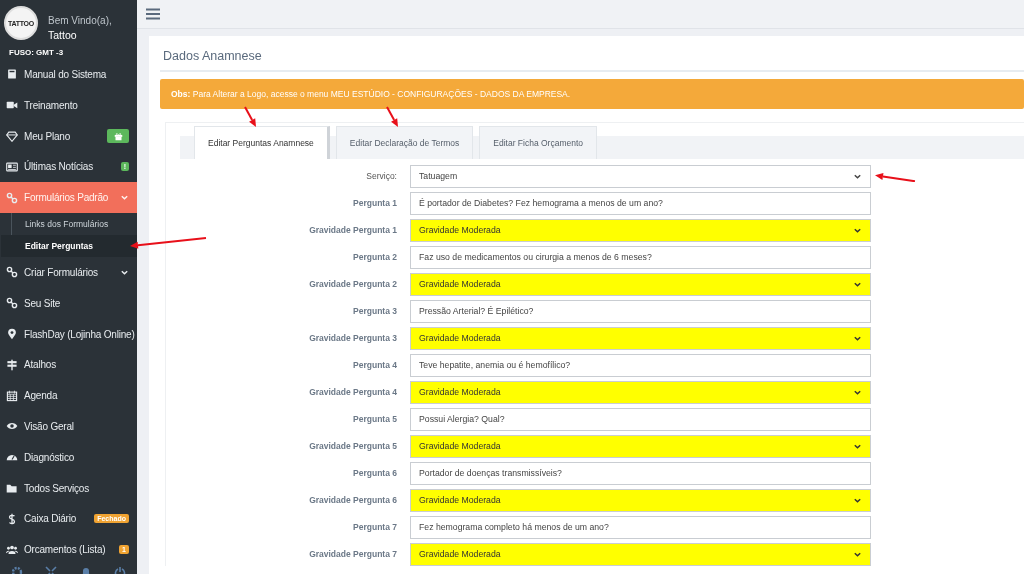 Image resolution: width=1024 pixels, height=574 pixels. What do you see at coordinates (375, 311) in the screenshot?
I see `field-label: Pergunta 3` at bounding box center [375, 311].